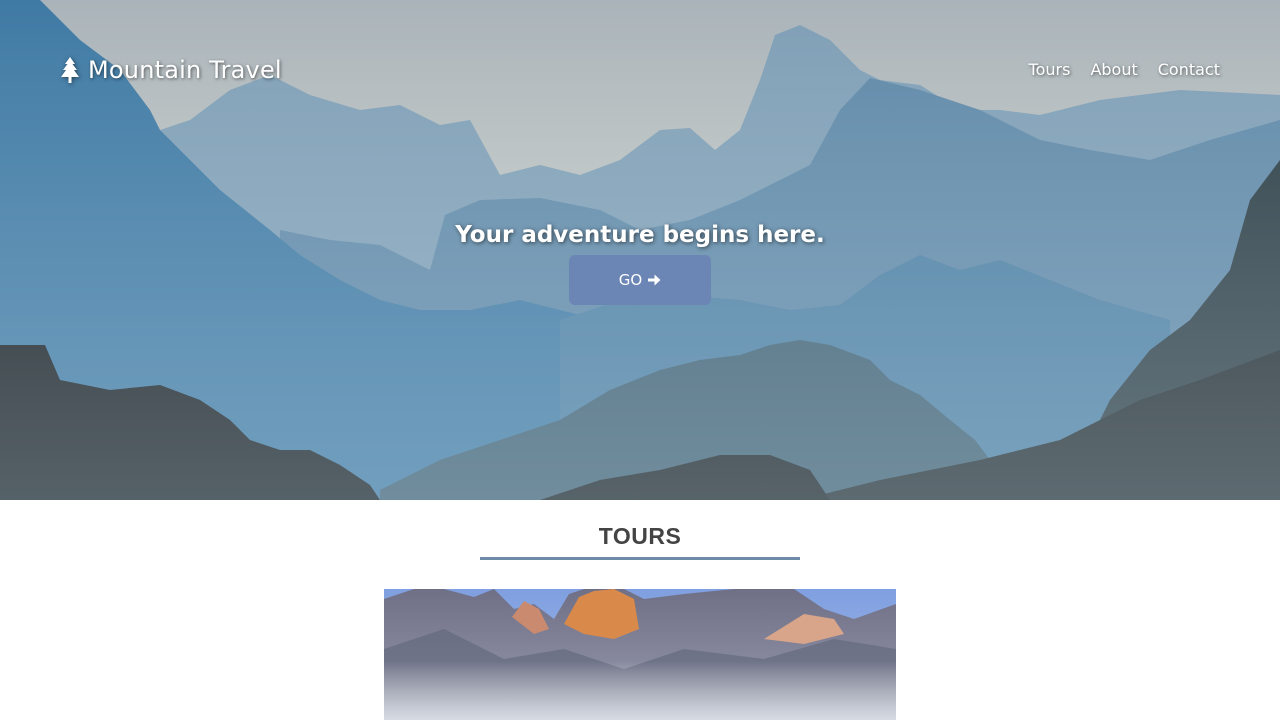 Image resolution: width=1280 pixels, height=720 pixels. Describe the element at coordinates (640, 558) in the screenshot. I see `tours-heading-underline` at that location.